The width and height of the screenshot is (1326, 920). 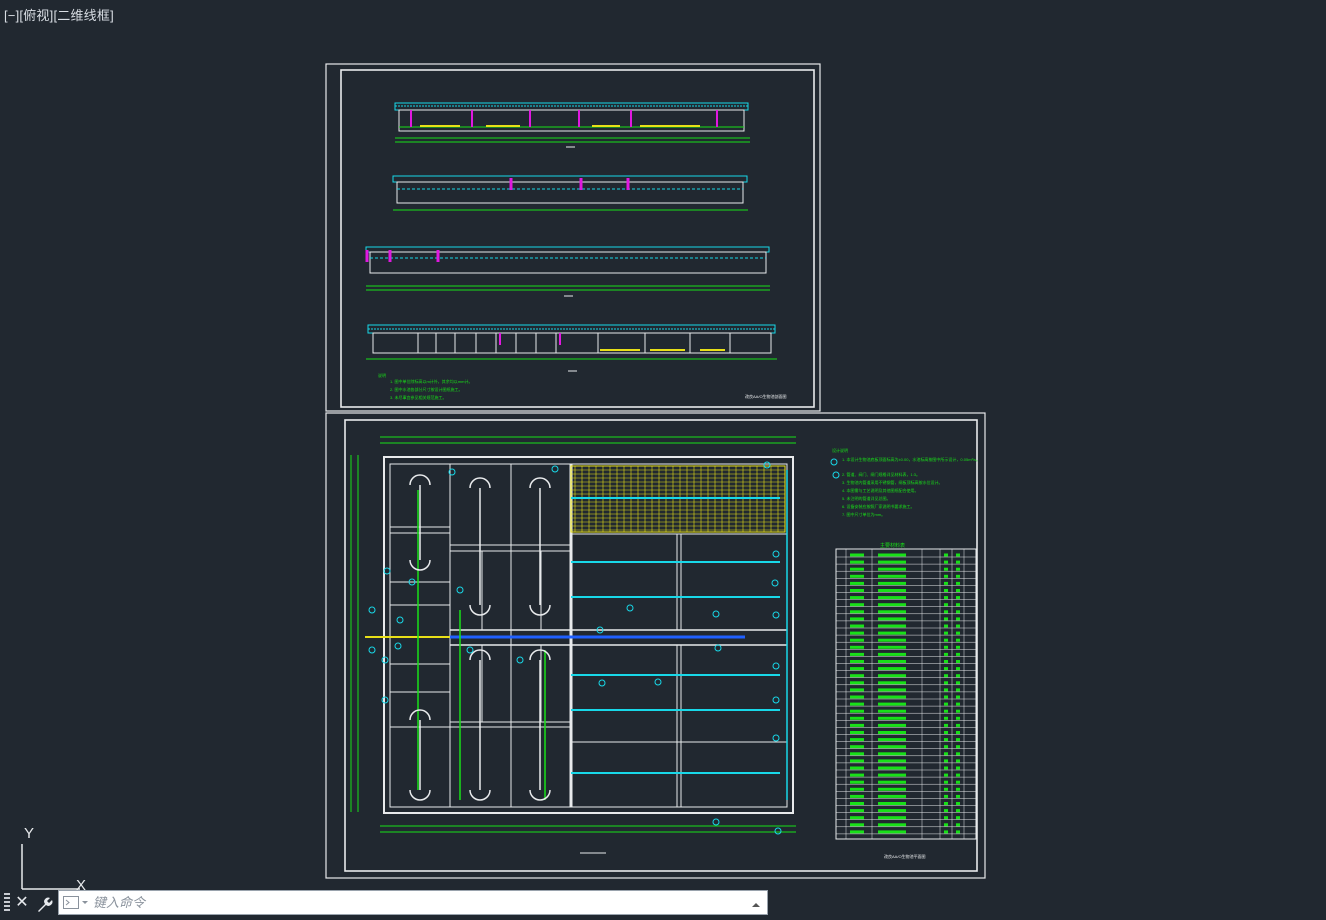 What do you see at coordinates (905, 856) in the screenshot?
I see `sheet2-title: 改良AA/O生物池平面图` at bounding box center [905, 856].